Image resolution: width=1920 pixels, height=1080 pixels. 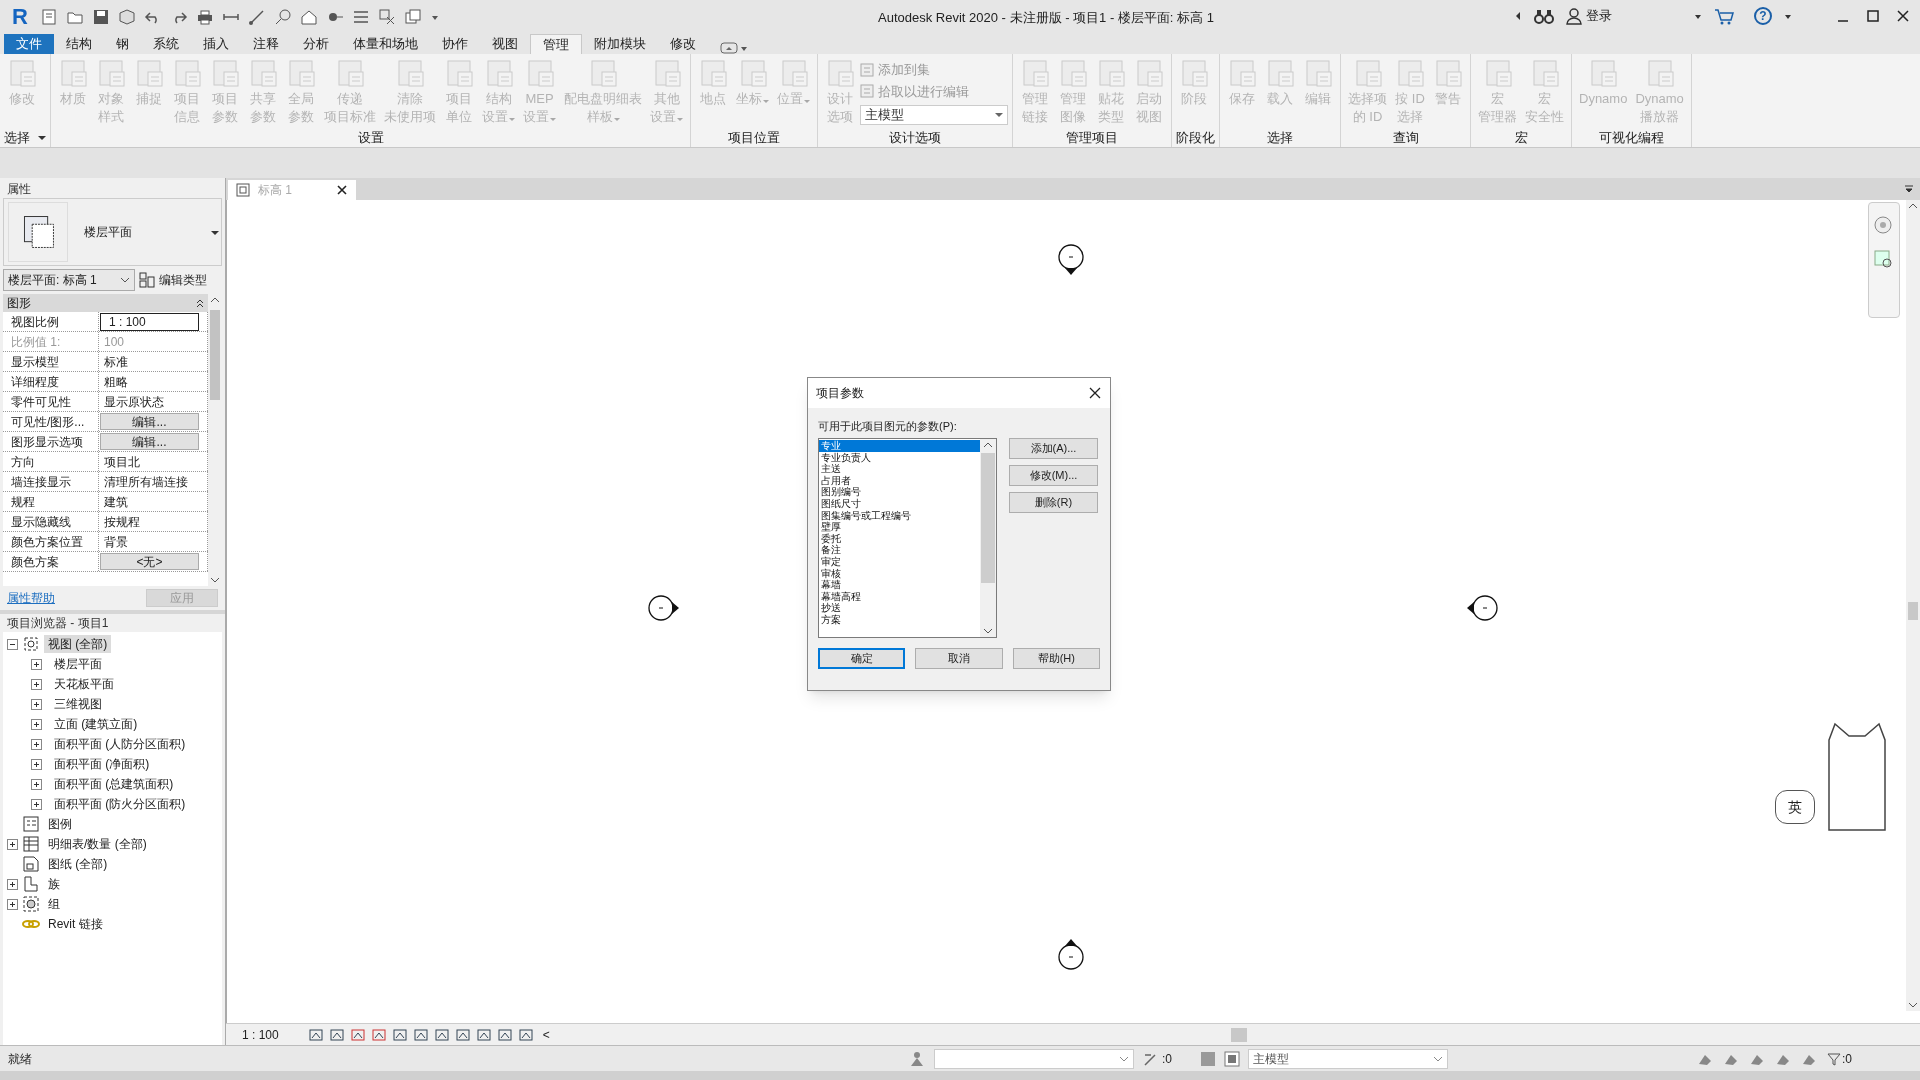 What do you see at coordinates (483, 1034) in the screenshot?
I see `hide-icon` at bounding box center [483, 1034].